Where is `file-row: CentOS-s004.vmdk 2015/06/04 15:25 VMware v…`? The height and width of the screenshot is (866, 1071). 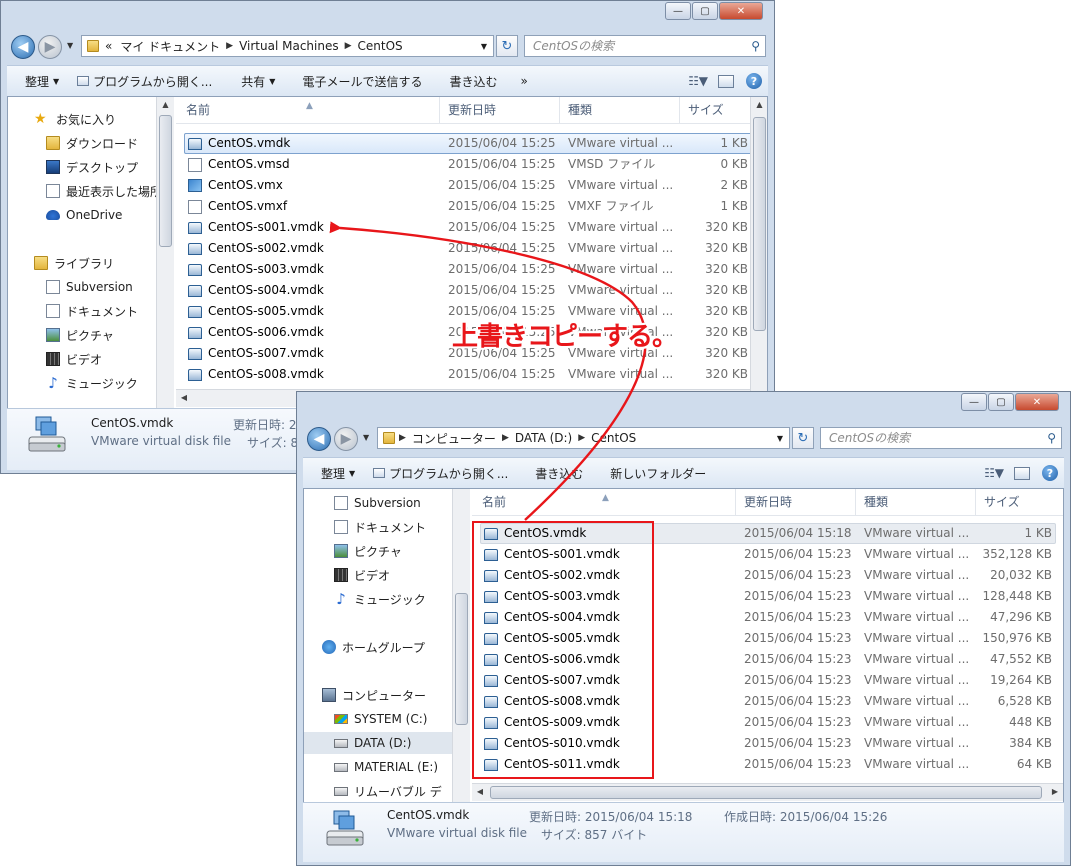
file-row: CentOS-s004.vmdk 2015/06/04 15:25 VMware v… is located at coordinates (471, 290).